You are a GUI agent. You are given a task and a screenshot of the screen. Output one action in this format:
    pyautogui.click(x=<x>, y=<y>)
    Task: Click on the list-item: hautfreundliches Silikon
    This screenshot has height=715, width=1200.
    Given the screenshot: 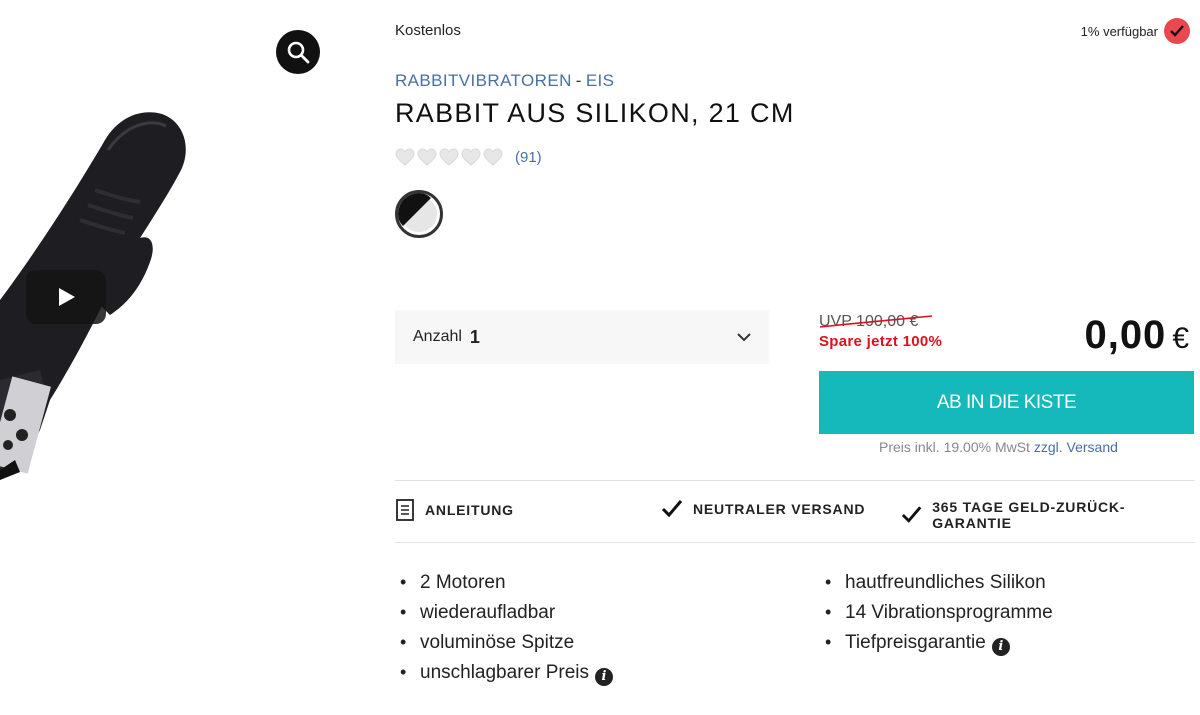 What is the action you would take?
    pyautogui.click(x=936, y=585)
    